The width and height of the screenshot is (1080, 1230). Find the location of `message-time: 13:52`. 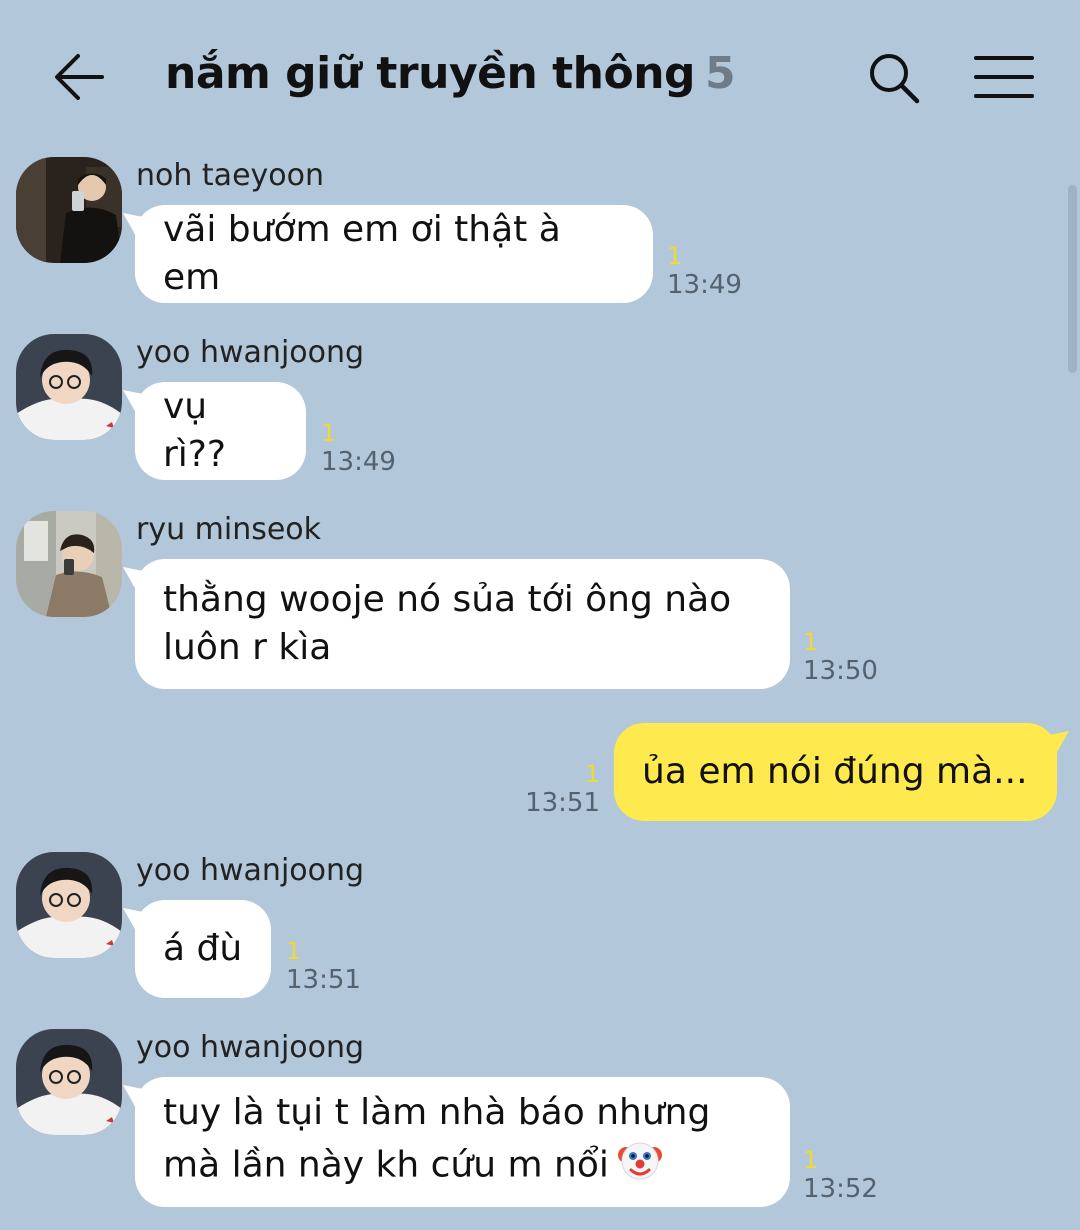

message-time: 13:52 is located at coordinates (840, 1189).